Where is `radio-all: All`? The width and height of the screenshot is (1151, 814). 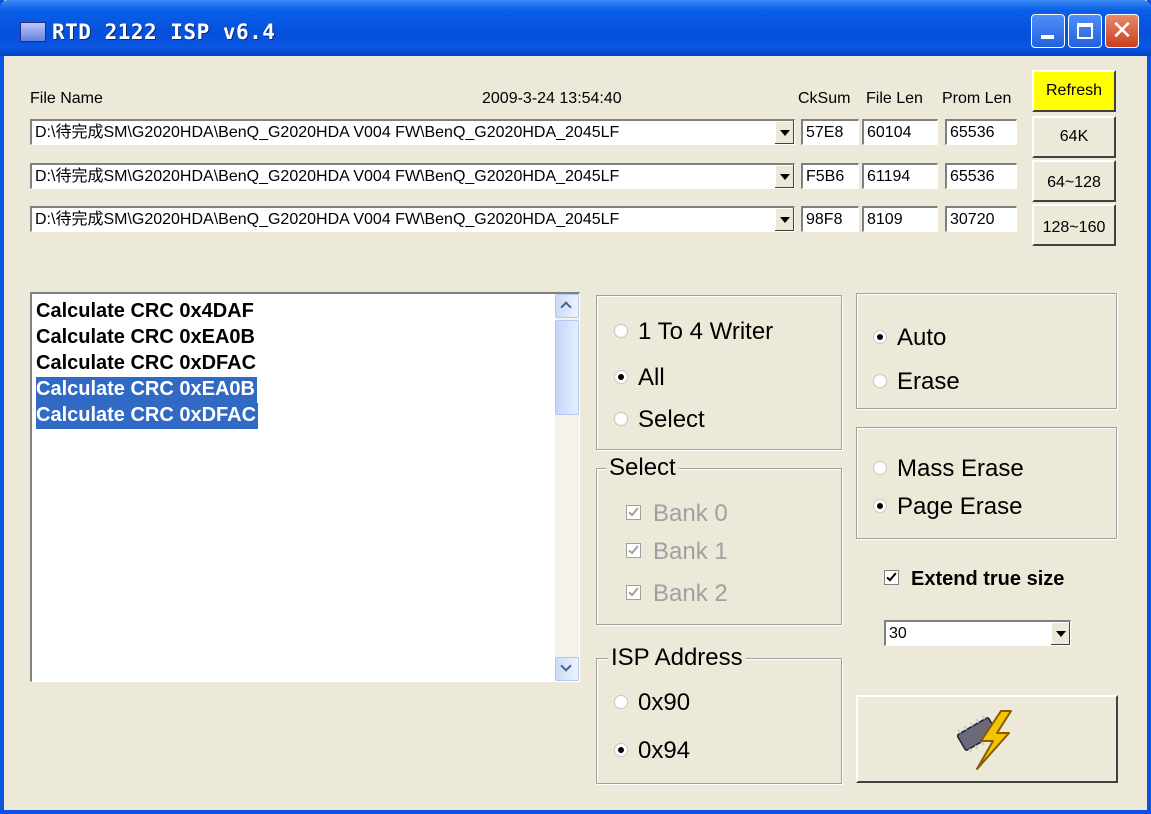
radio-all: All is located at coordinates (639, 378).